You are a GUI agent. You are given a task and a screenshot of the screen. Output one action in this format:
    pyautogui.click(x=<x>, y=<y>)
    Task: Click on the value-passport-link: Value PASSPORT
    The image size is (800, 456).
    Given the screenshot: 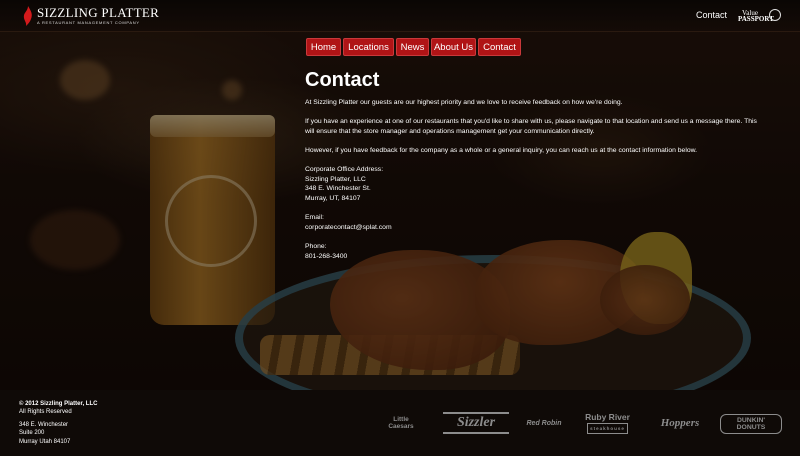 What is the action you would take?
    pyautogui.click(x=760, y=16)
    